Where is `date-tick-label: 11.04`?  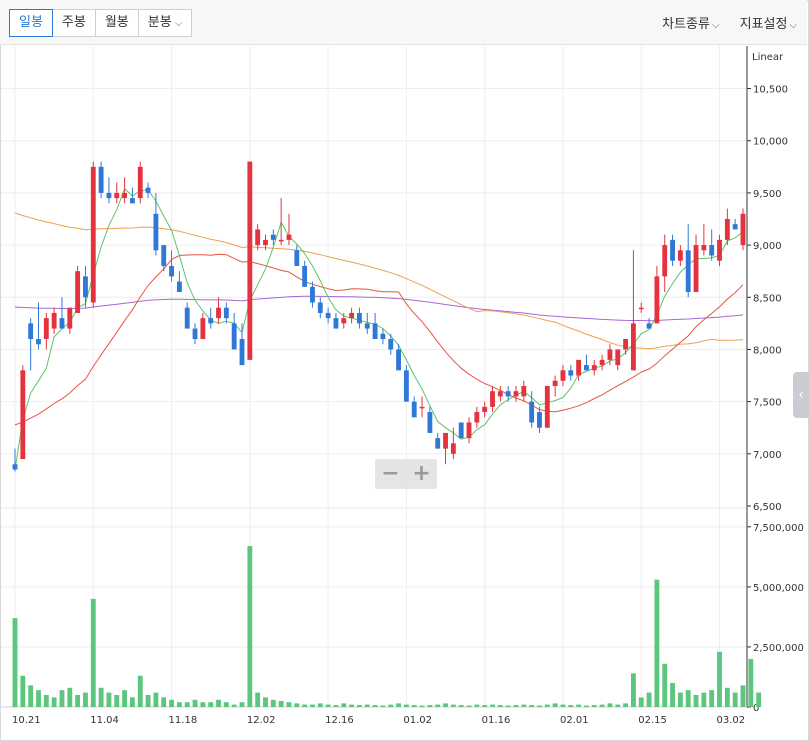
date-tick-label: 11.04 is located at coordinates (104, 720).